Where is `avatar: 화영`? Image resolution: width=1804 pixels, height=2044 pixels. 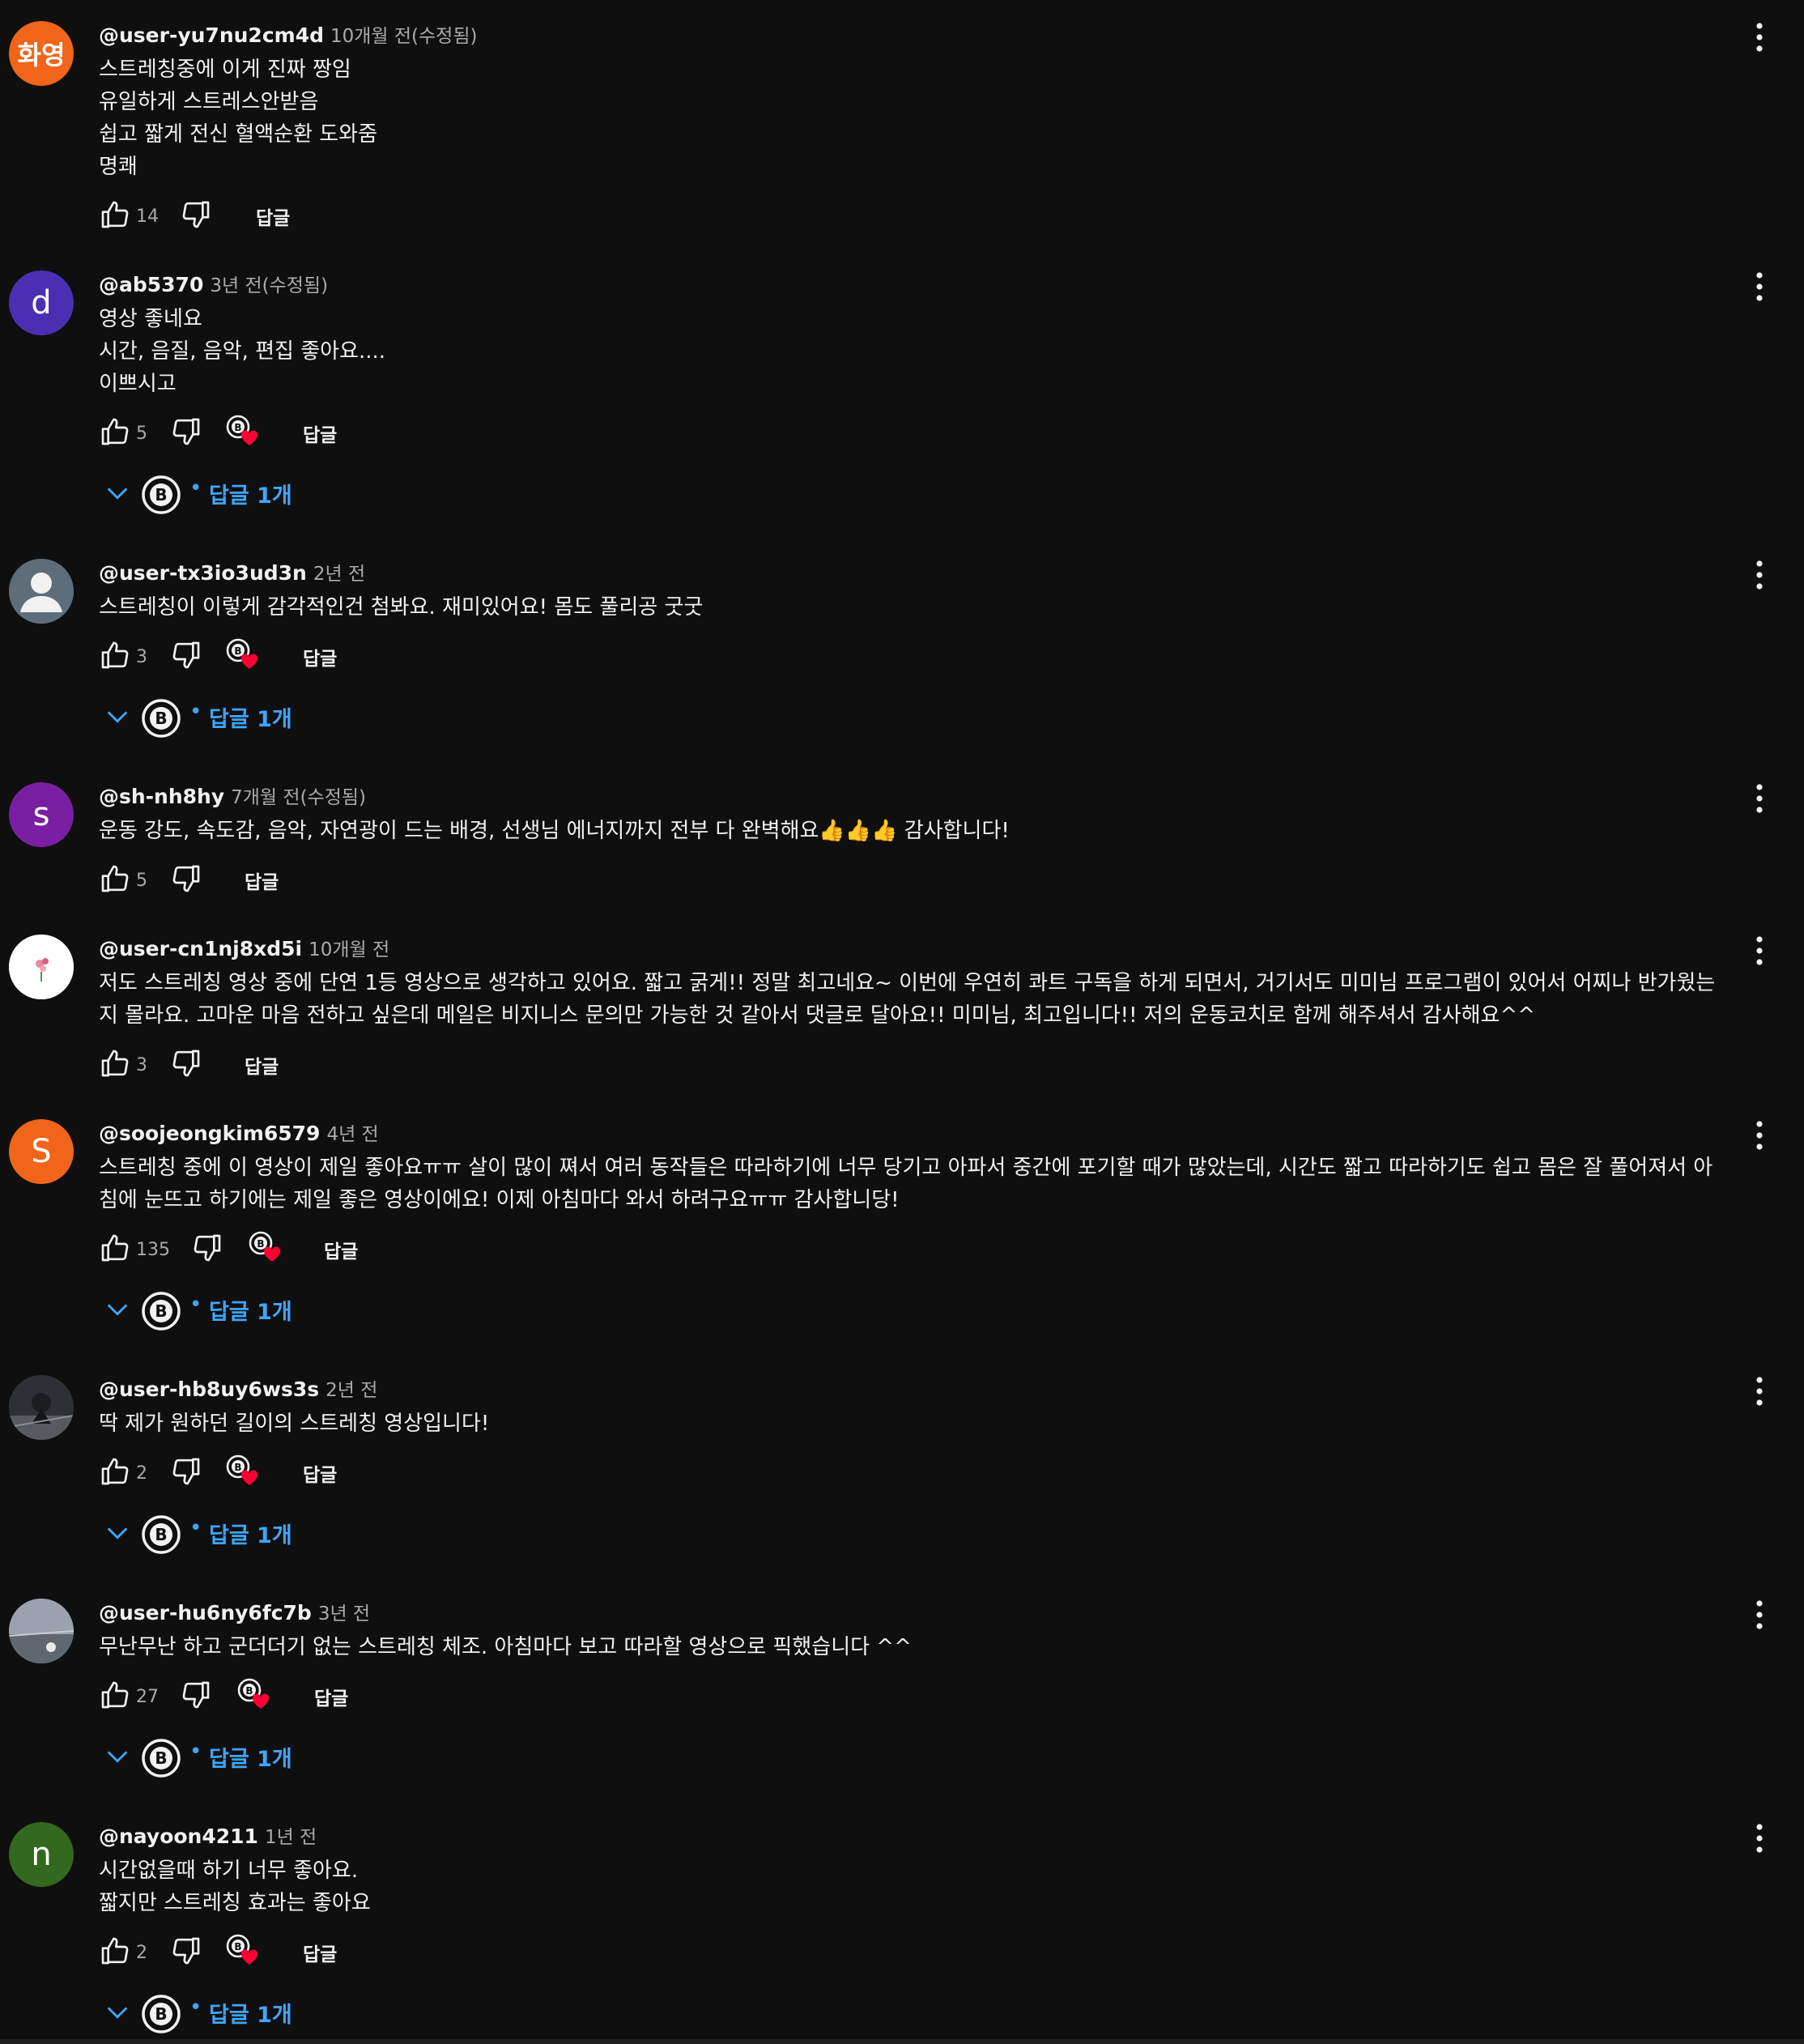
avatar: 화영 is located at coordinates (41, 53).